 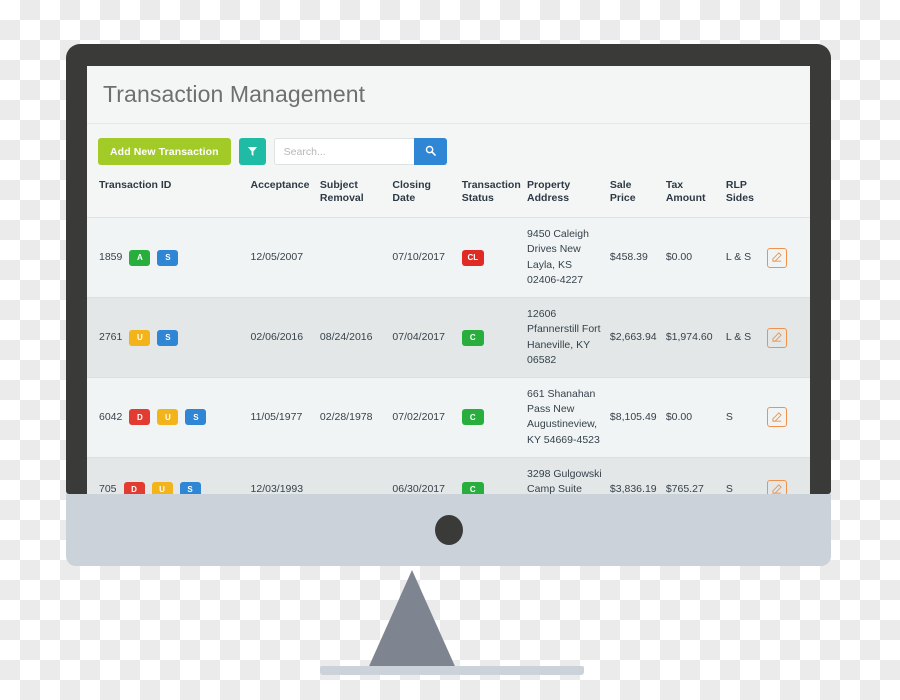 I want to click on cell-subject-removal, so click(x=352, y=258).